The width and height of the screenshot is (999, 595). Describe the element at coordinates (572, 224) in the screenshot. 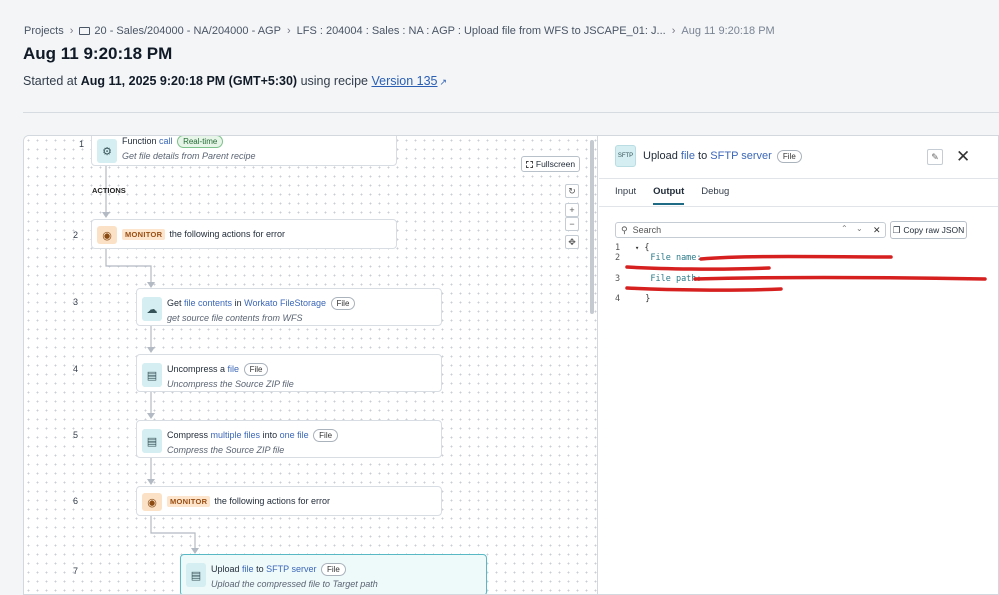

I see `zoom-out-icon: −` at that location.